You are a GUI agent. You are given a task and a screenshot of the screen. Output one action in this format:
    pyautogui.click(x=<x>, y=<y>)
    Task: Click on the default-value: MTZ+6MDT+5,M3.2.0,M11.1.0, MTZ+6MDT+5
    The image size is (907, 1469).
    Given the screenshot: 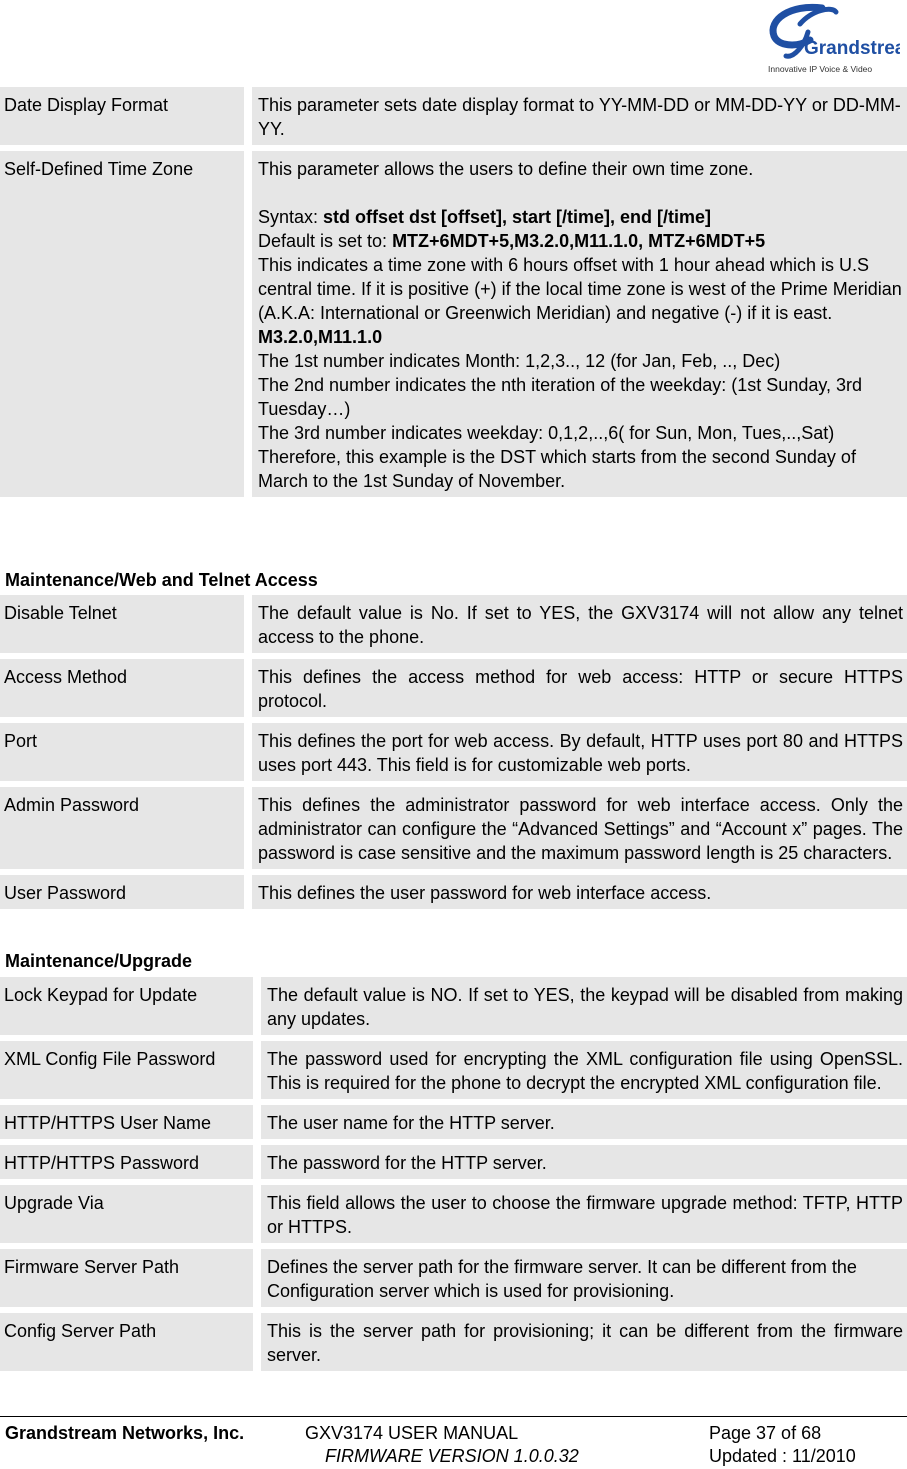 What is the action you would take?
    pyautogui.click(x=579, y=241)
    